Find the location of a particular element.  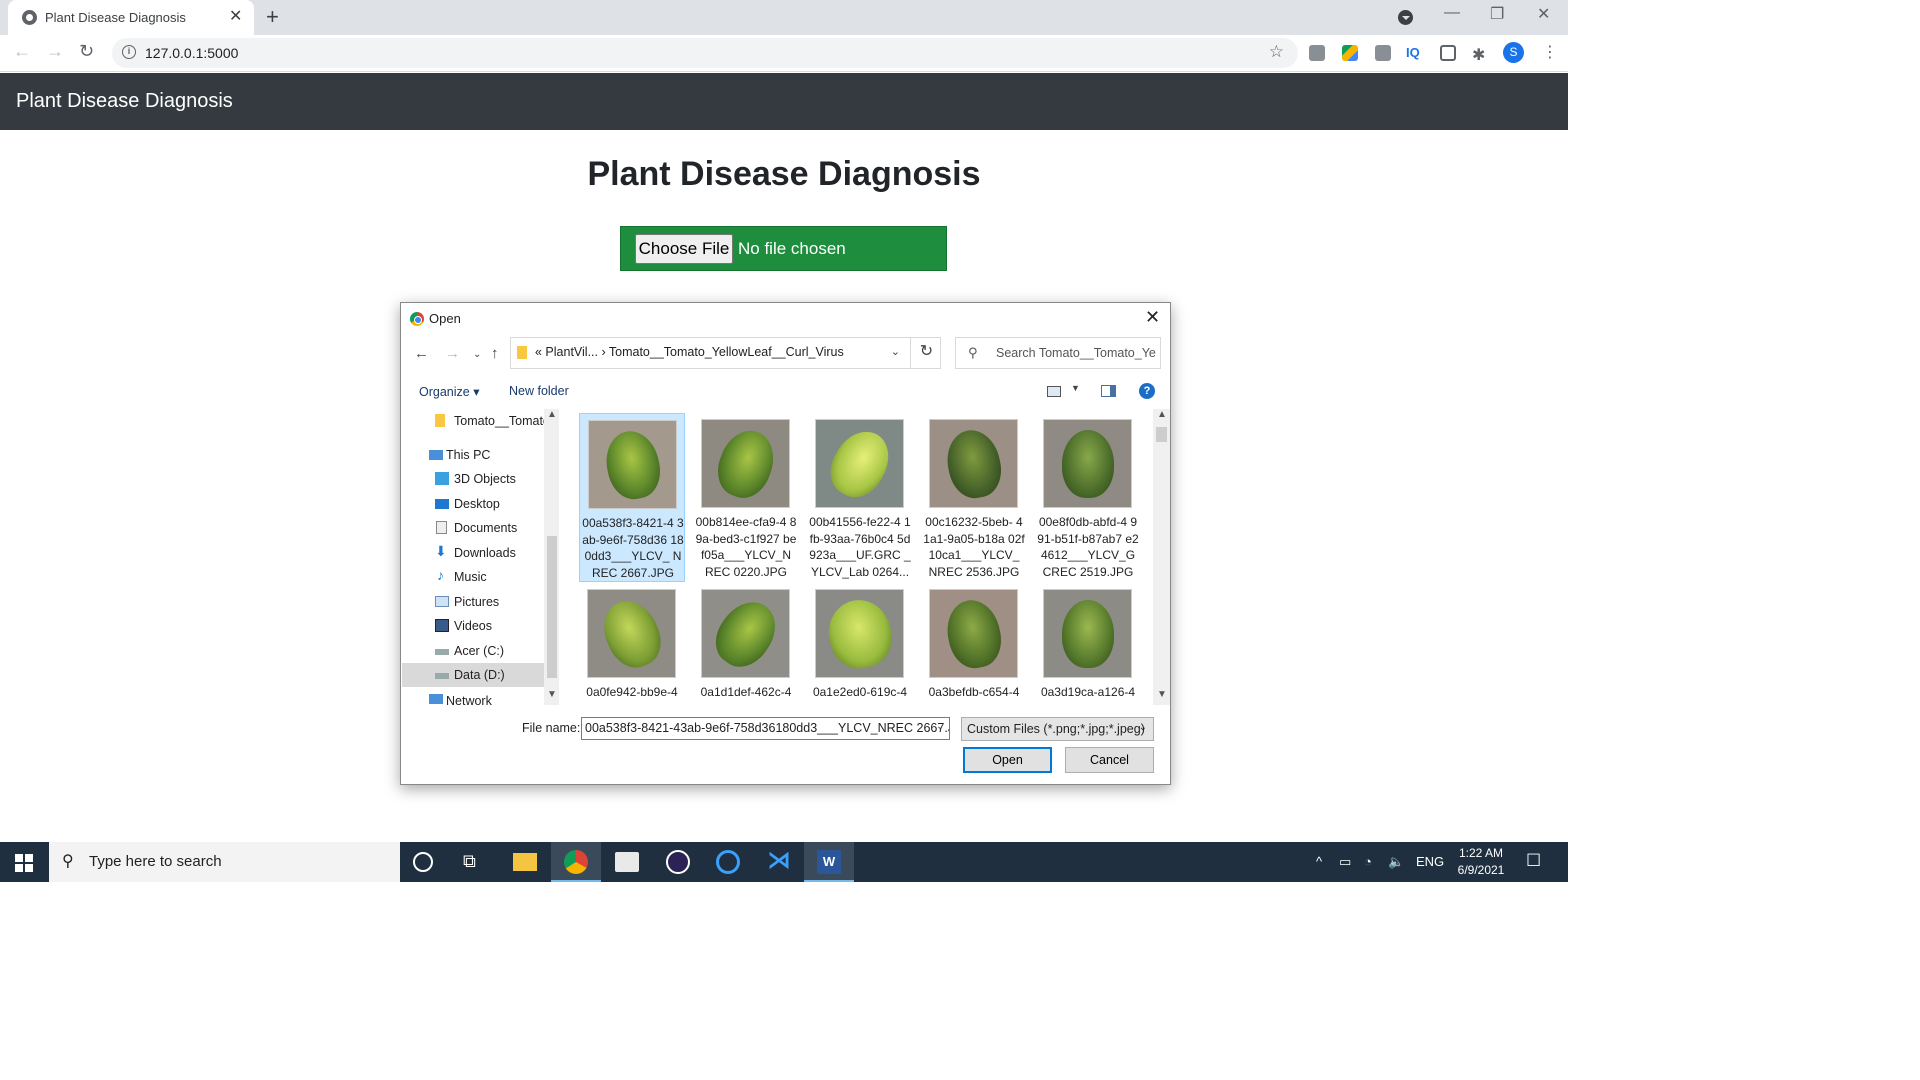

url-text: 127.0.0.1:5000 is located at coordinates (191, 53).